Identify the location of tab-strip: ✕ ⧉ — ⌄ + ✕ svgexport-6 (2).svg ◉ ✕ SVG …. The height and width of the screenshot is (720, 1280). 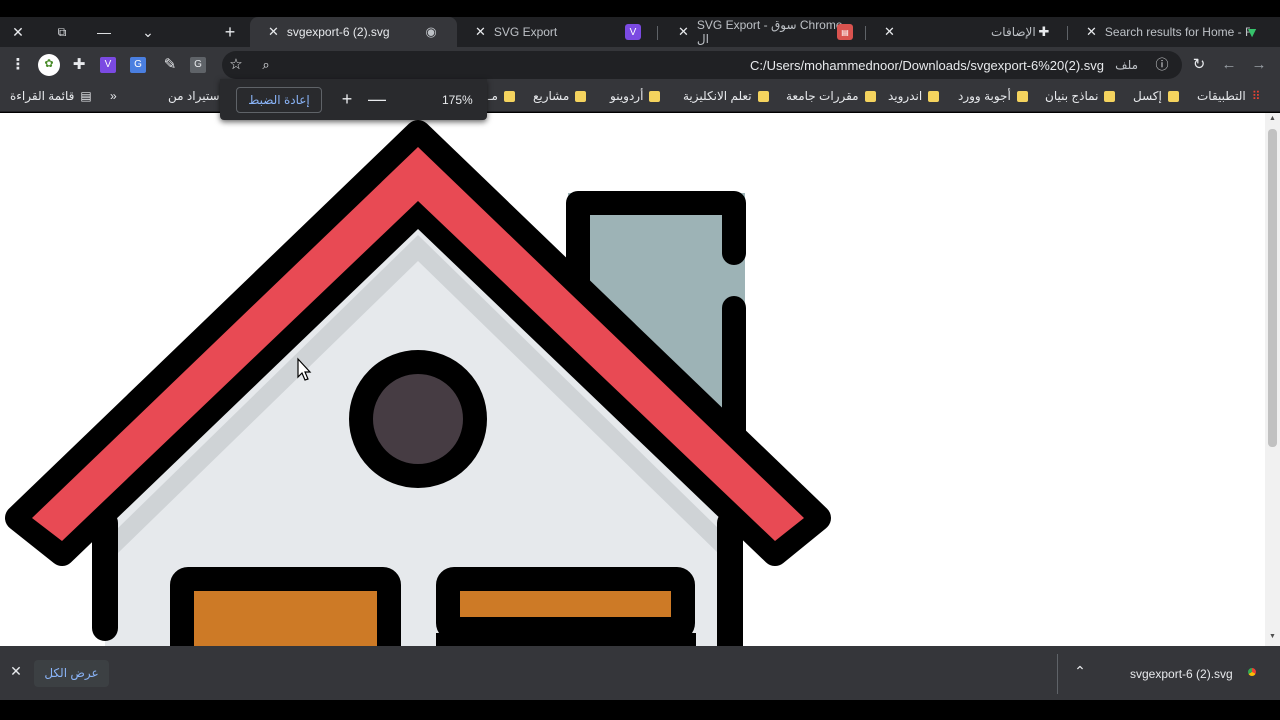
(640, 32).